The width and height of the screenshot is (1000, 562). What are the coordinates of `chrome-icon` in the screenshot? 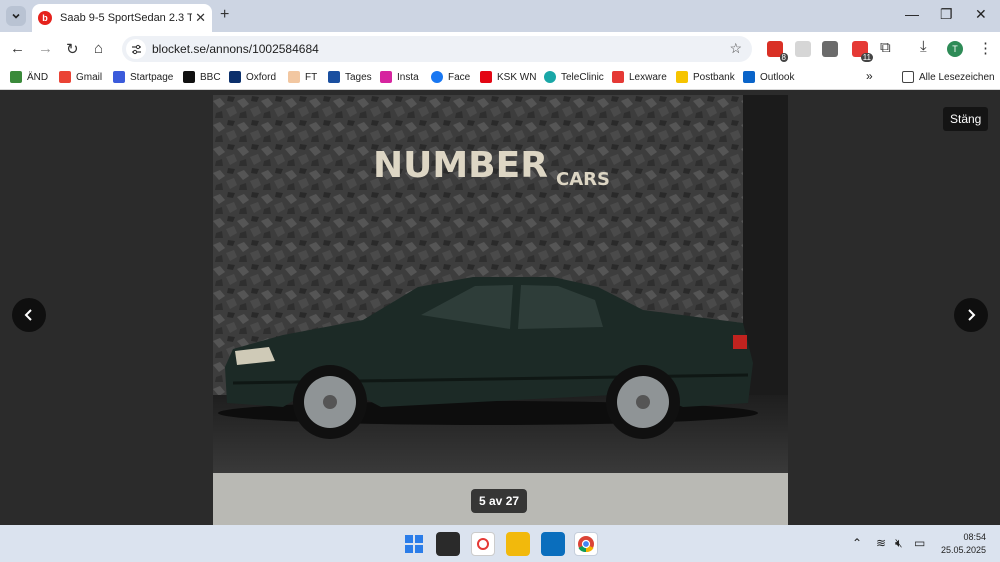 It's located at (586, 544).